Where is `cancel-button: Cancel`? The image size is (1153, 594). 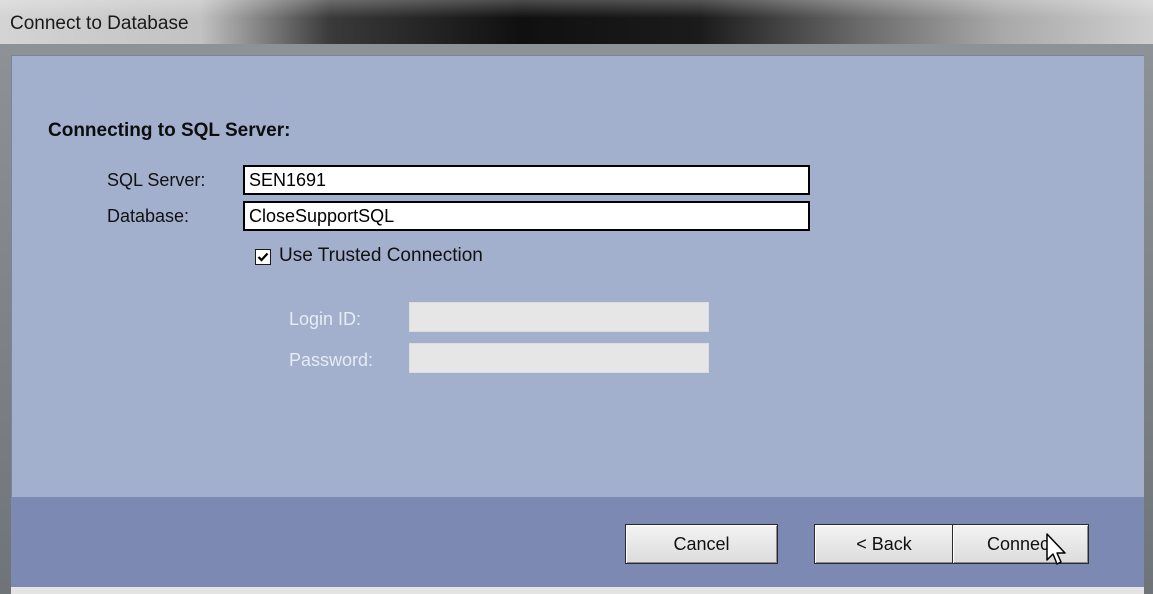 cancel-button: Cancel is located at coordinates (701, 544).